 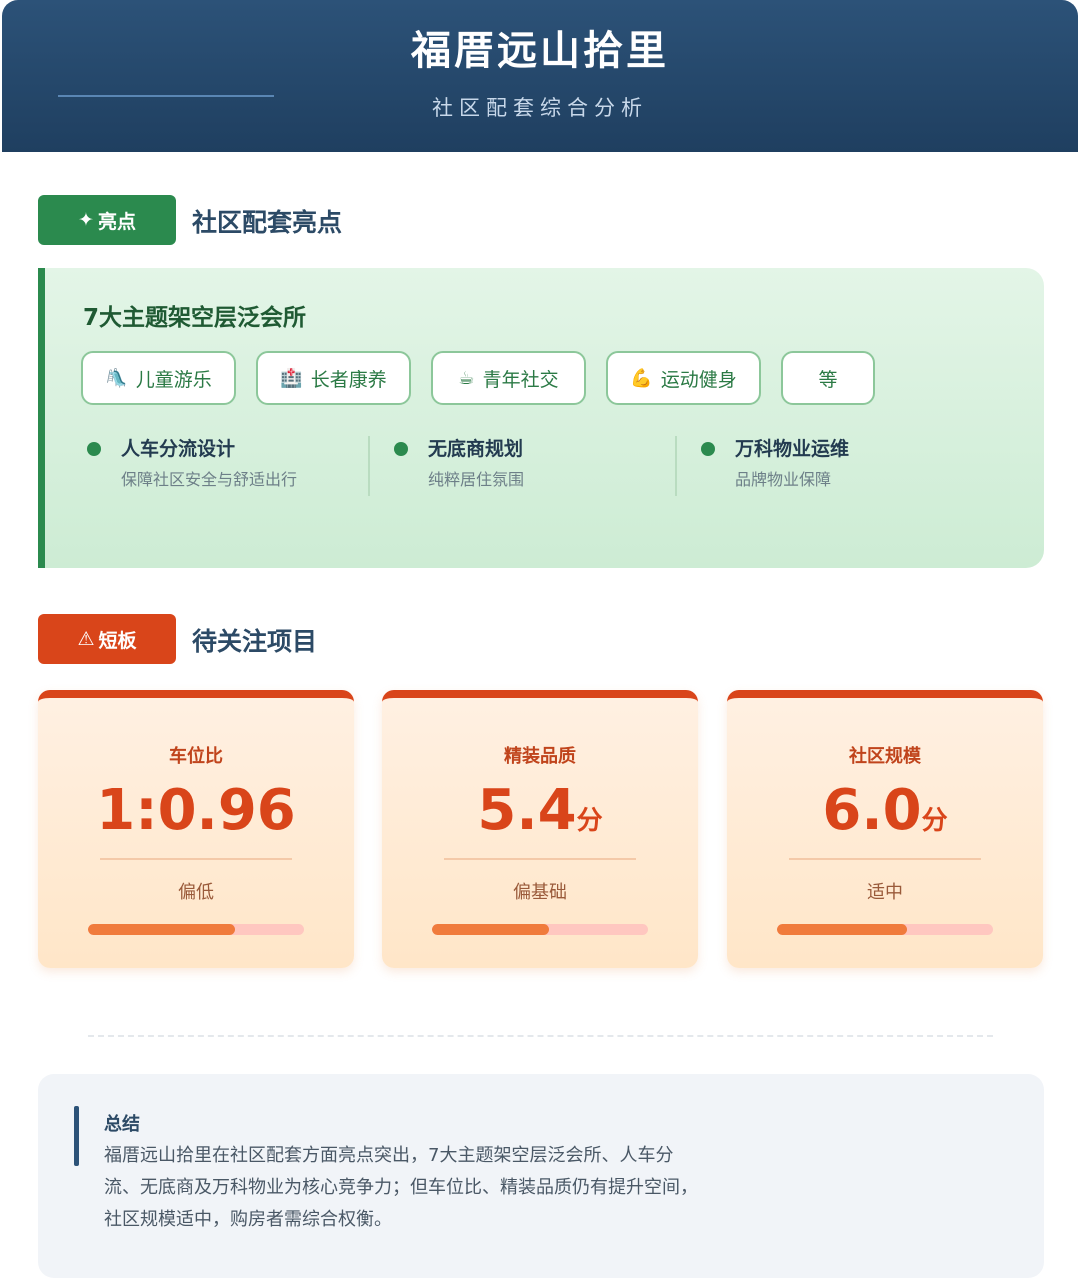 I want to click on muscle-icon: 💪, so click(x=641, y=378).